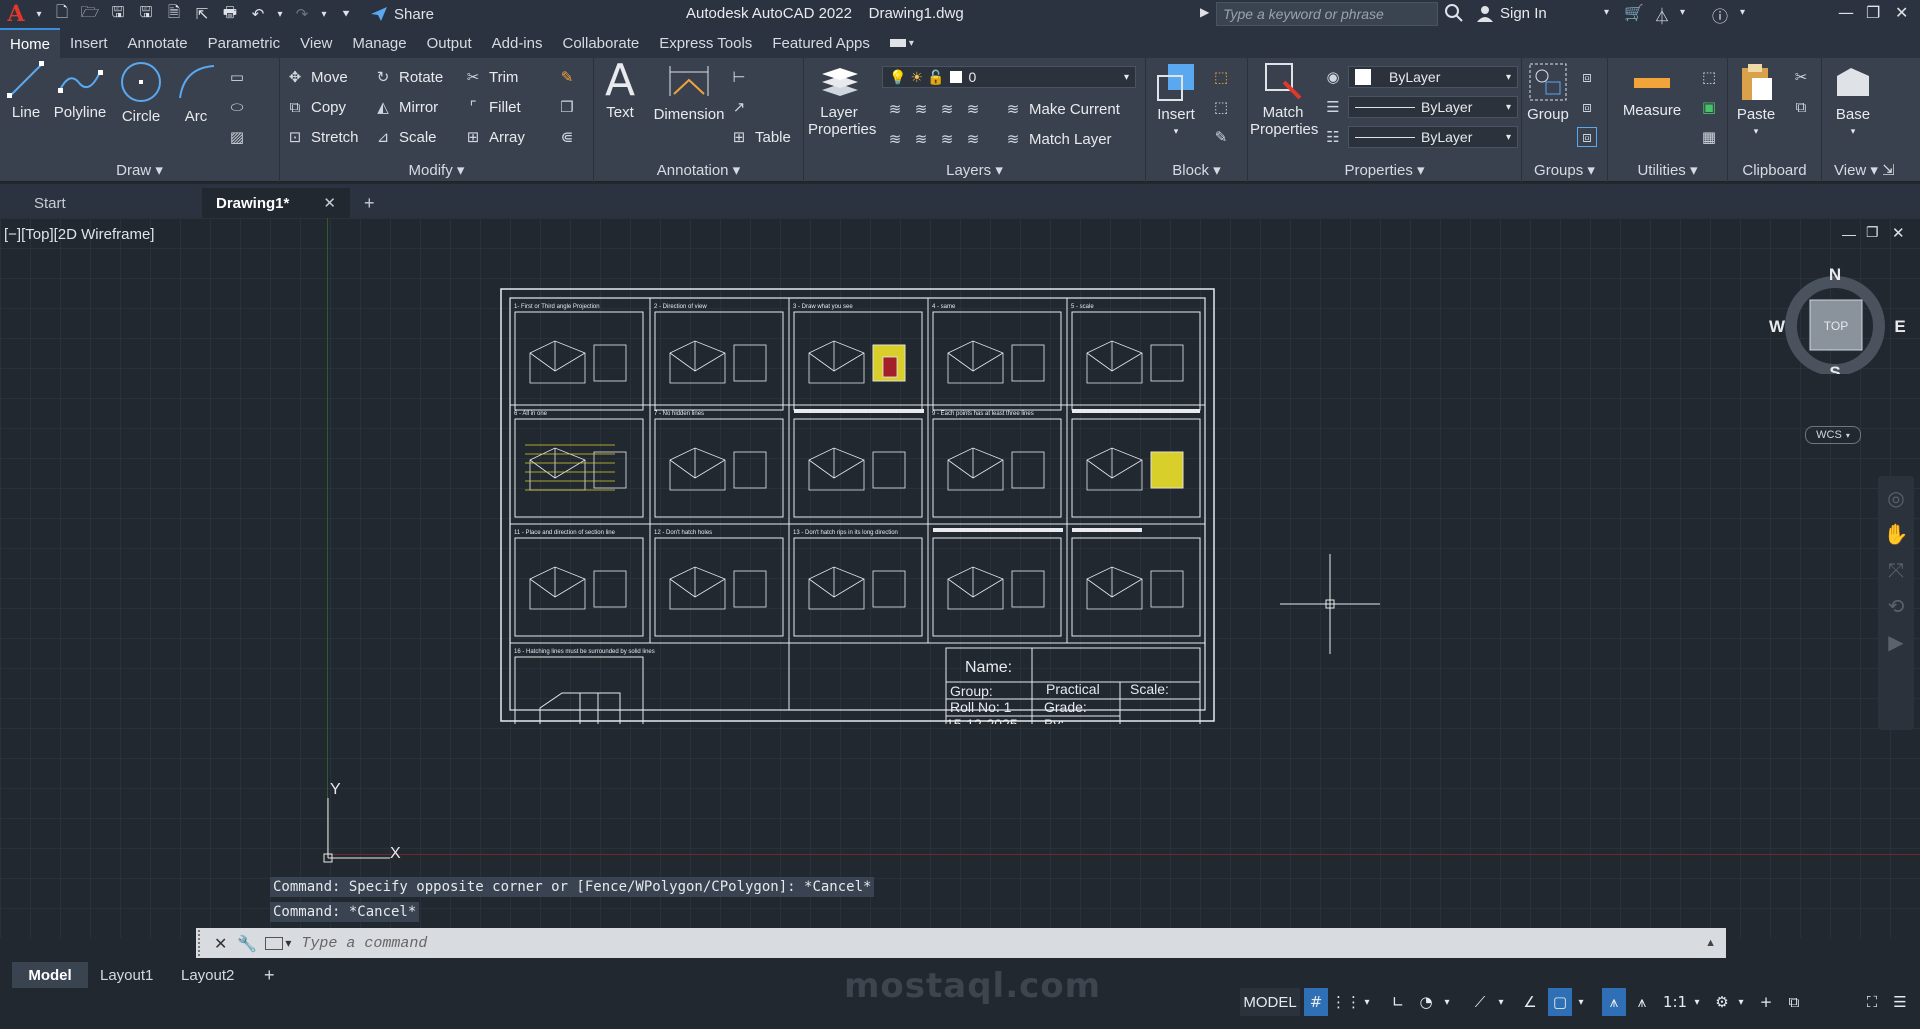 This screenshot has height=1029, width=1920. Describe the element at coordinates (1433, 107) in the screenshot. I see `linetype-dropdown: ByLayer ▾` at that location.